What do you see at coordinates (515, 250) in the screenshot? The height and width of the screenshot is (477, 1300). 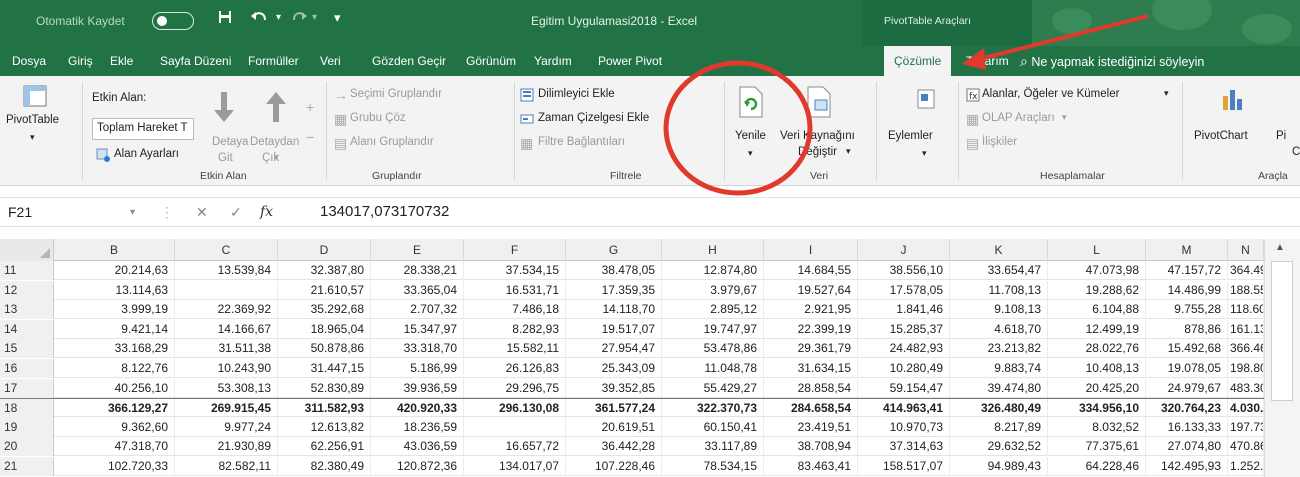 I see `column-header-f: F` at bounding box center [515, 250].